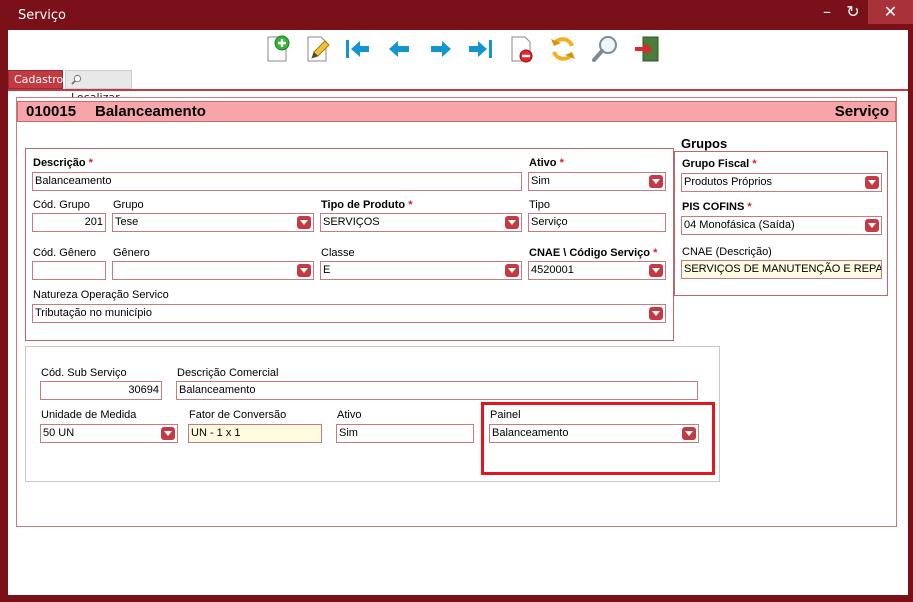  What do you see at coordinates (458, 90) in the screenshot?
I see `tab-underline` at bounding box center [458, 90].